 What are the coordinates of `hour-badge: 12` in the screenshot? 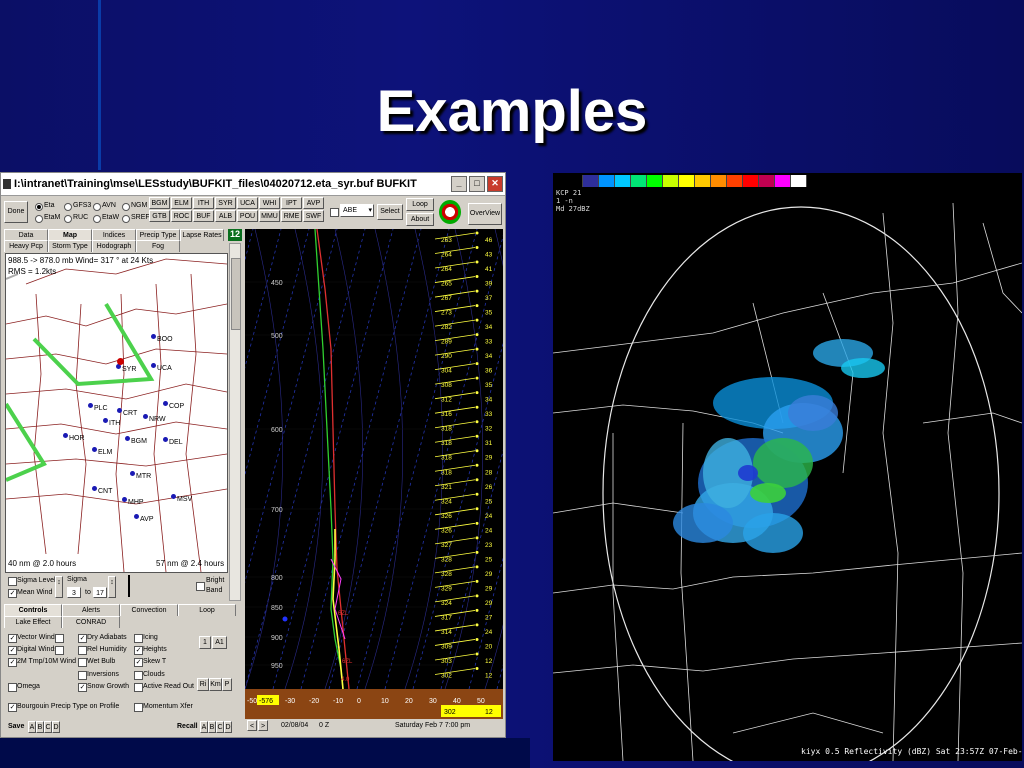 It's located at (235, 235).